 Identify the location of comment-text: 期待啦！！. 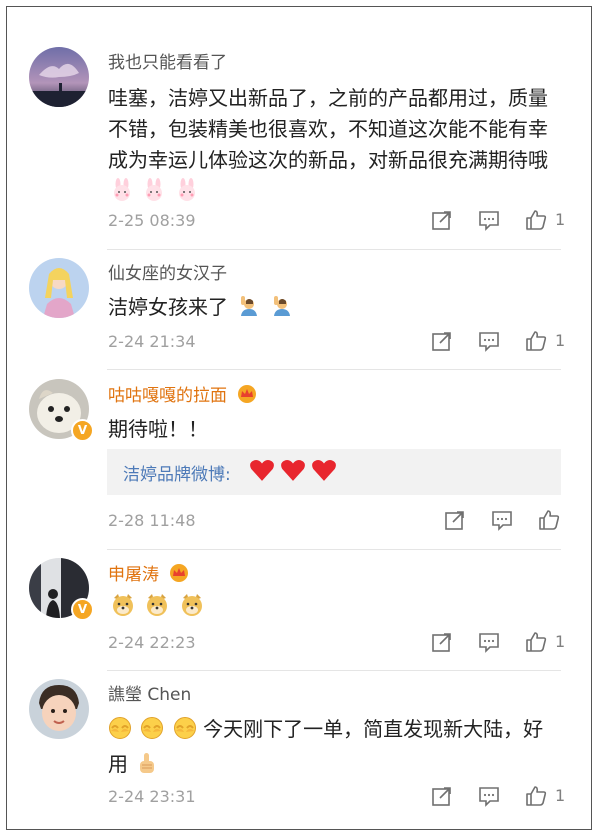
(158, 429).